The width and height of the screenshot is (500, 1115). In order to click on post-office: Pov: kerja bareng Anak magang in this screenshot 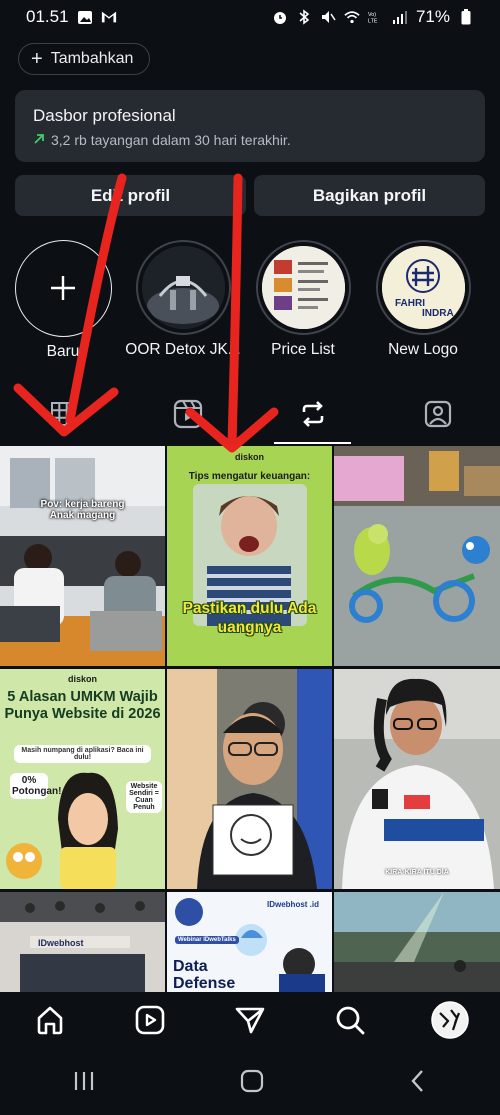, I will do `click(82, 556)`.